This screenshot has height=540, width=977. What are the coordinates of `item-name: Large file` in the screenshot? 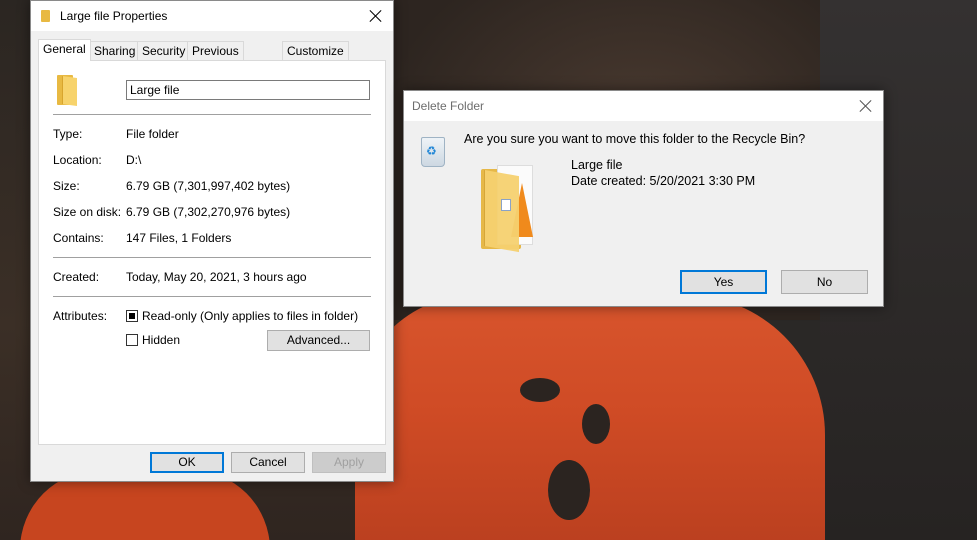 It's located at (597, 165).